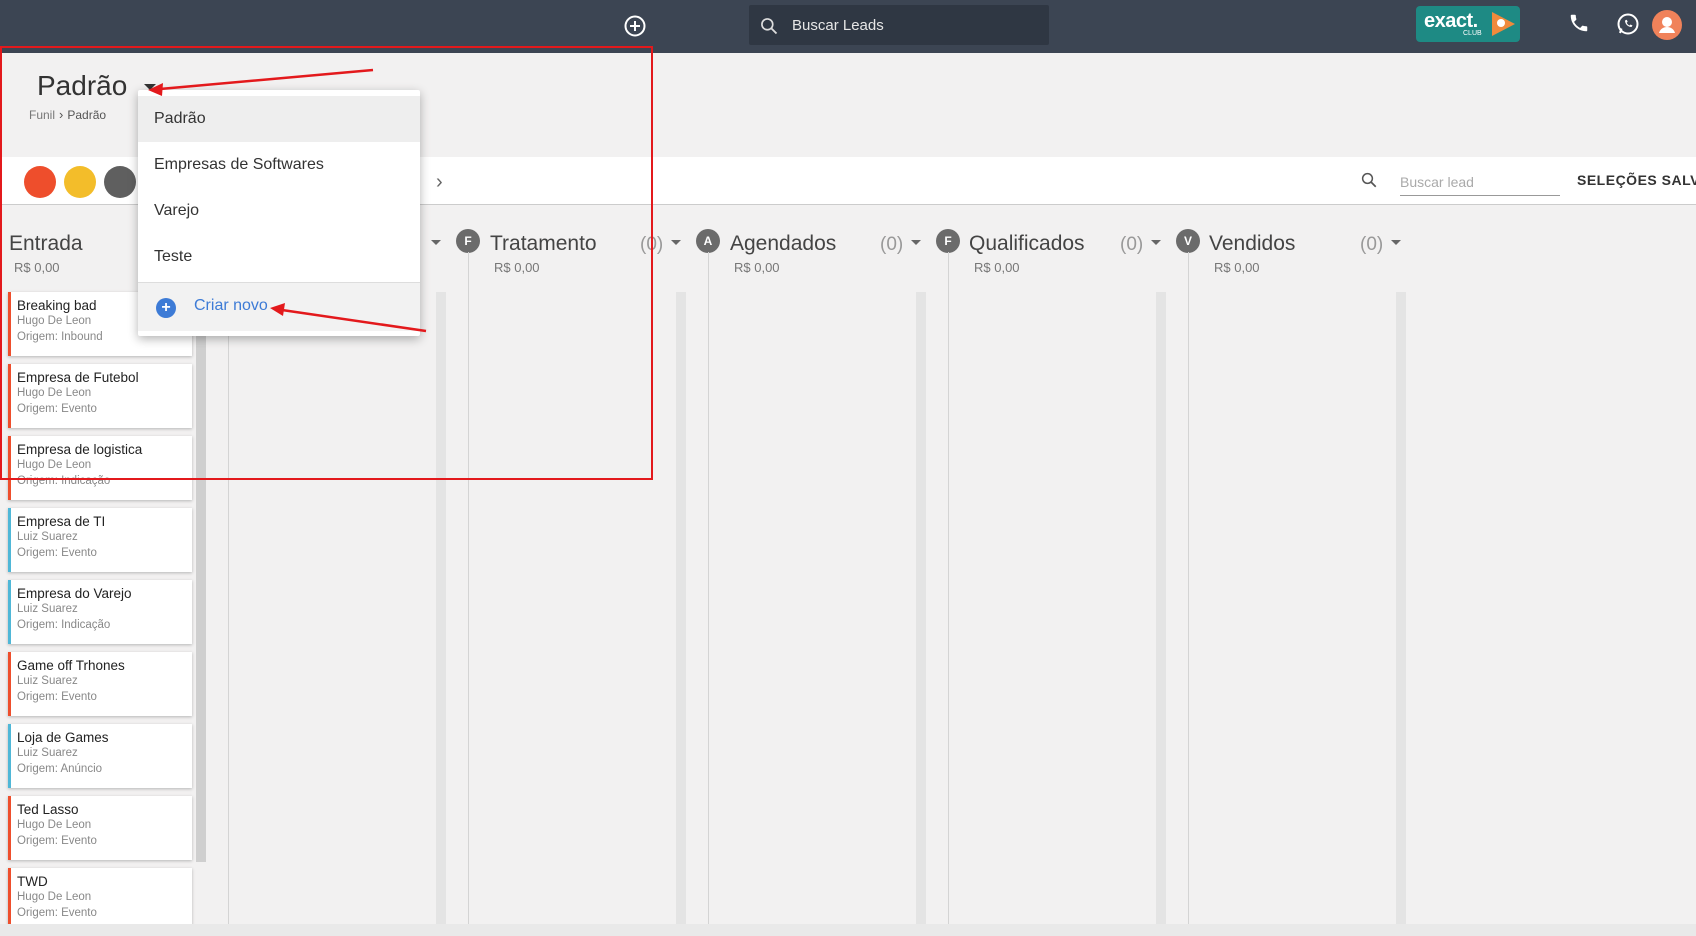 Image resolution: width=1696 pixels, height=936 pixels. What do you see at coordinates (1472, 33) in the screenshot?
I see `logo-sub: CLUB` at bounding box center [1472, 33].